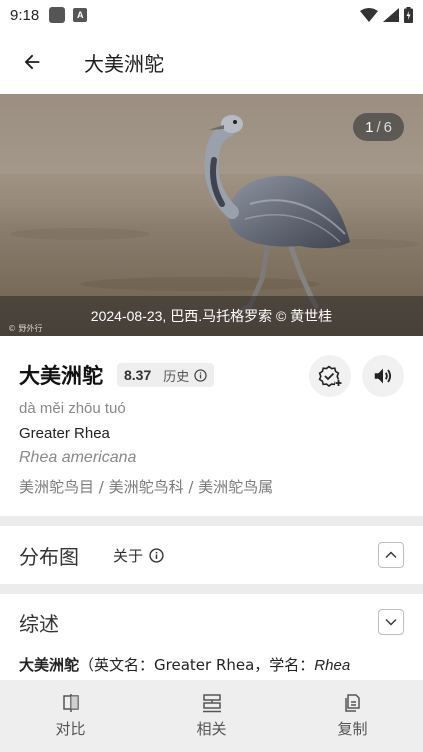  I want to click on summary-latin: Rhea, so click(332, 665).